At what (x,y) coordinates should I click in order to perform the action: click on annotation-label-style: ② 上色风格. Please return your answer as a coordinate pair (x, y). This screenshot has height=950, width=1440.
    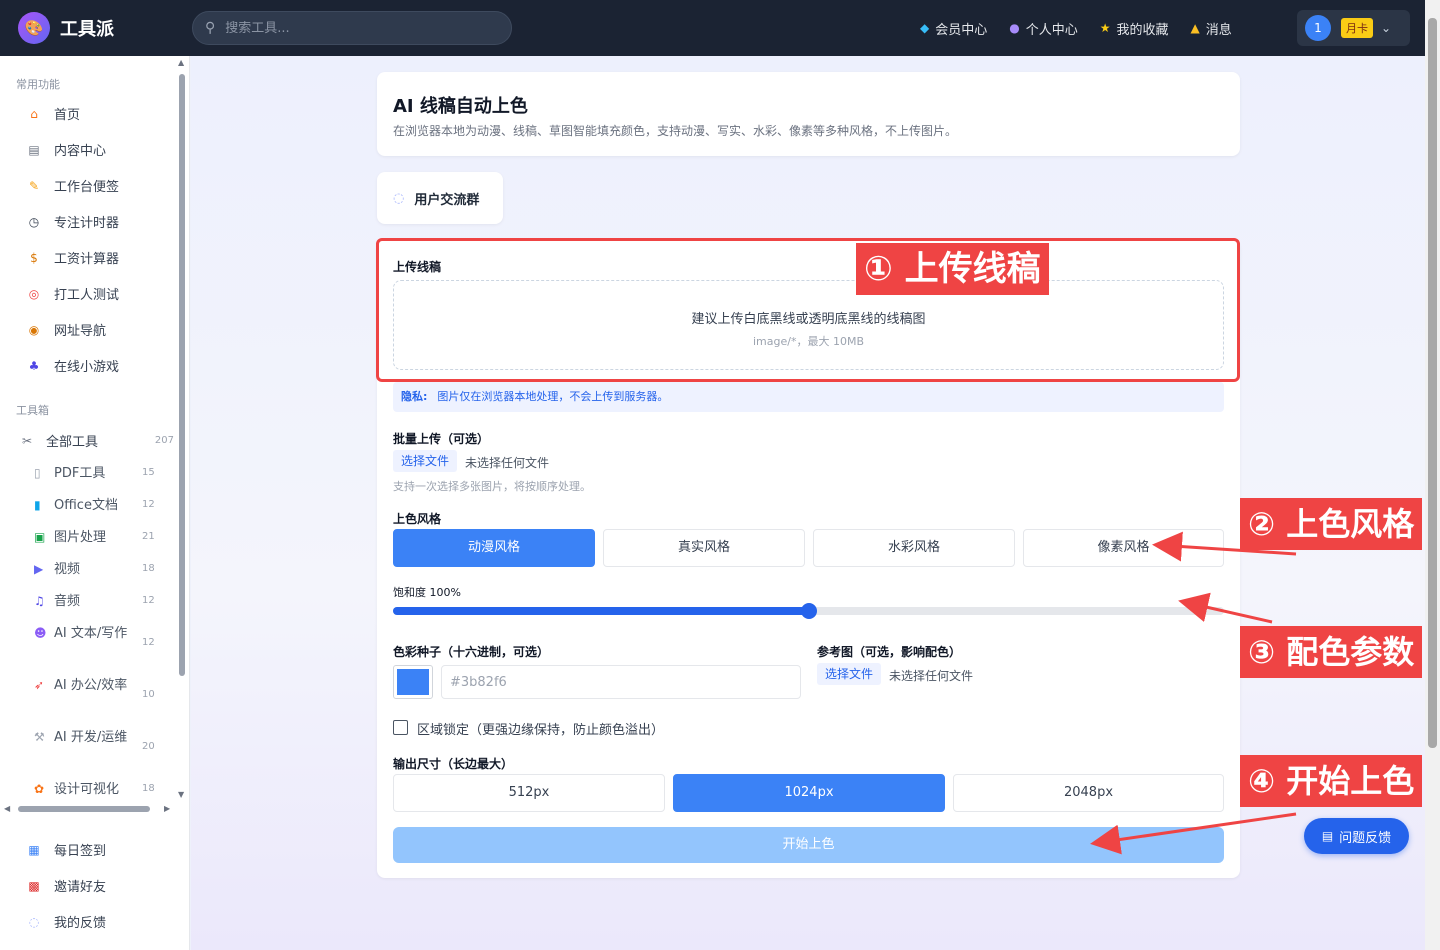
    Looking at the image, I should click on (1331, 524).